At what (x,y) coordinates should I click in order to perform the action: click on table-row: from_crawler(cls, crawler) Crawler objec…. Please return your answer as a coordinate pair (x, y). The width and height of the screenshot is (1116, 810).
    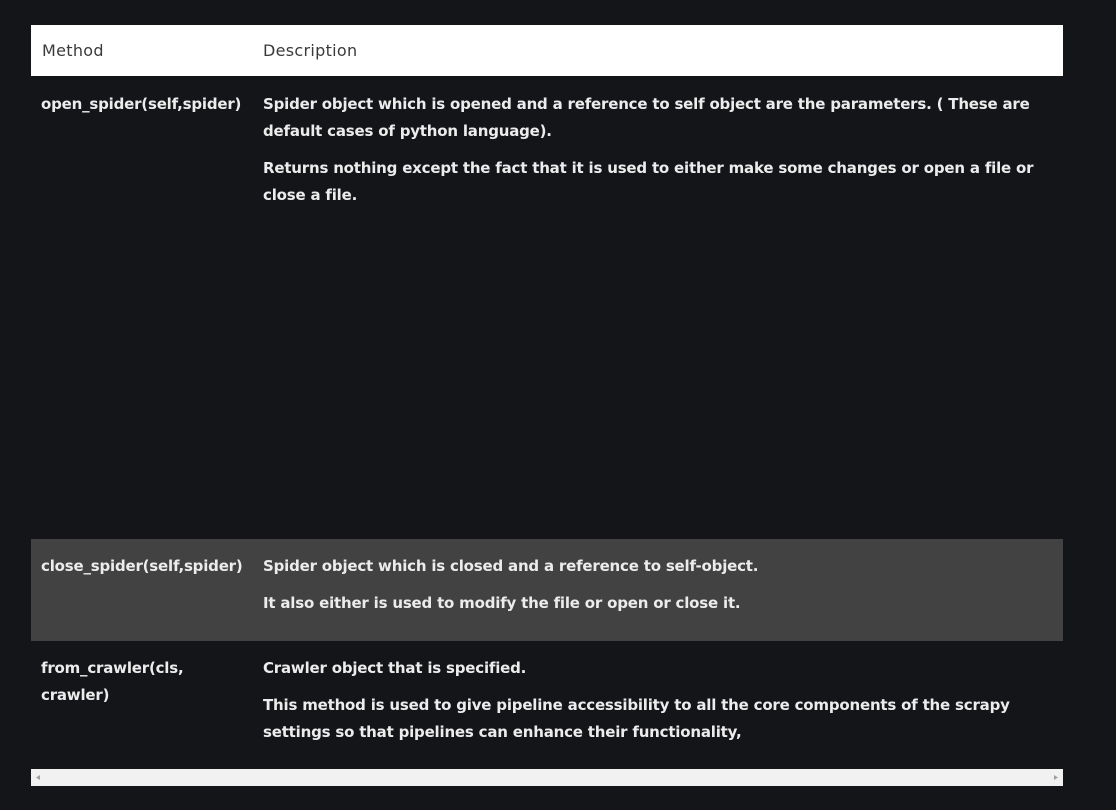
    Looking at the image, I should click on (547, 705).